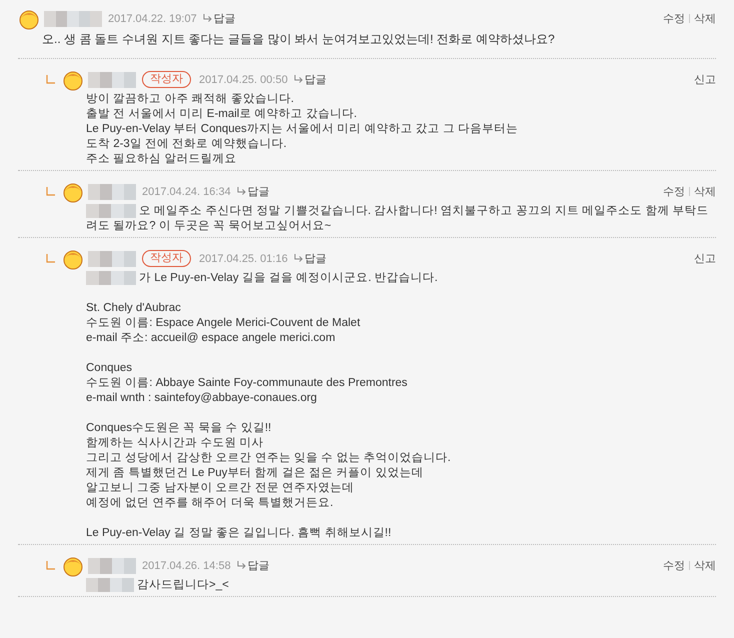 The height and width of the screenshot is (638, 734). Describe the element at coordinates (398, 219) in the screenshot. I see `comment-text: 오 메일주소 주신다면 정말 기쁠것같습니다. 감사합니다! 염치불구하고 꽁끄의 지트 메일주소도 함께 부탁드려도 될까요? 이 두곳은 꼭 묵어보고싶어서요~` at that location.